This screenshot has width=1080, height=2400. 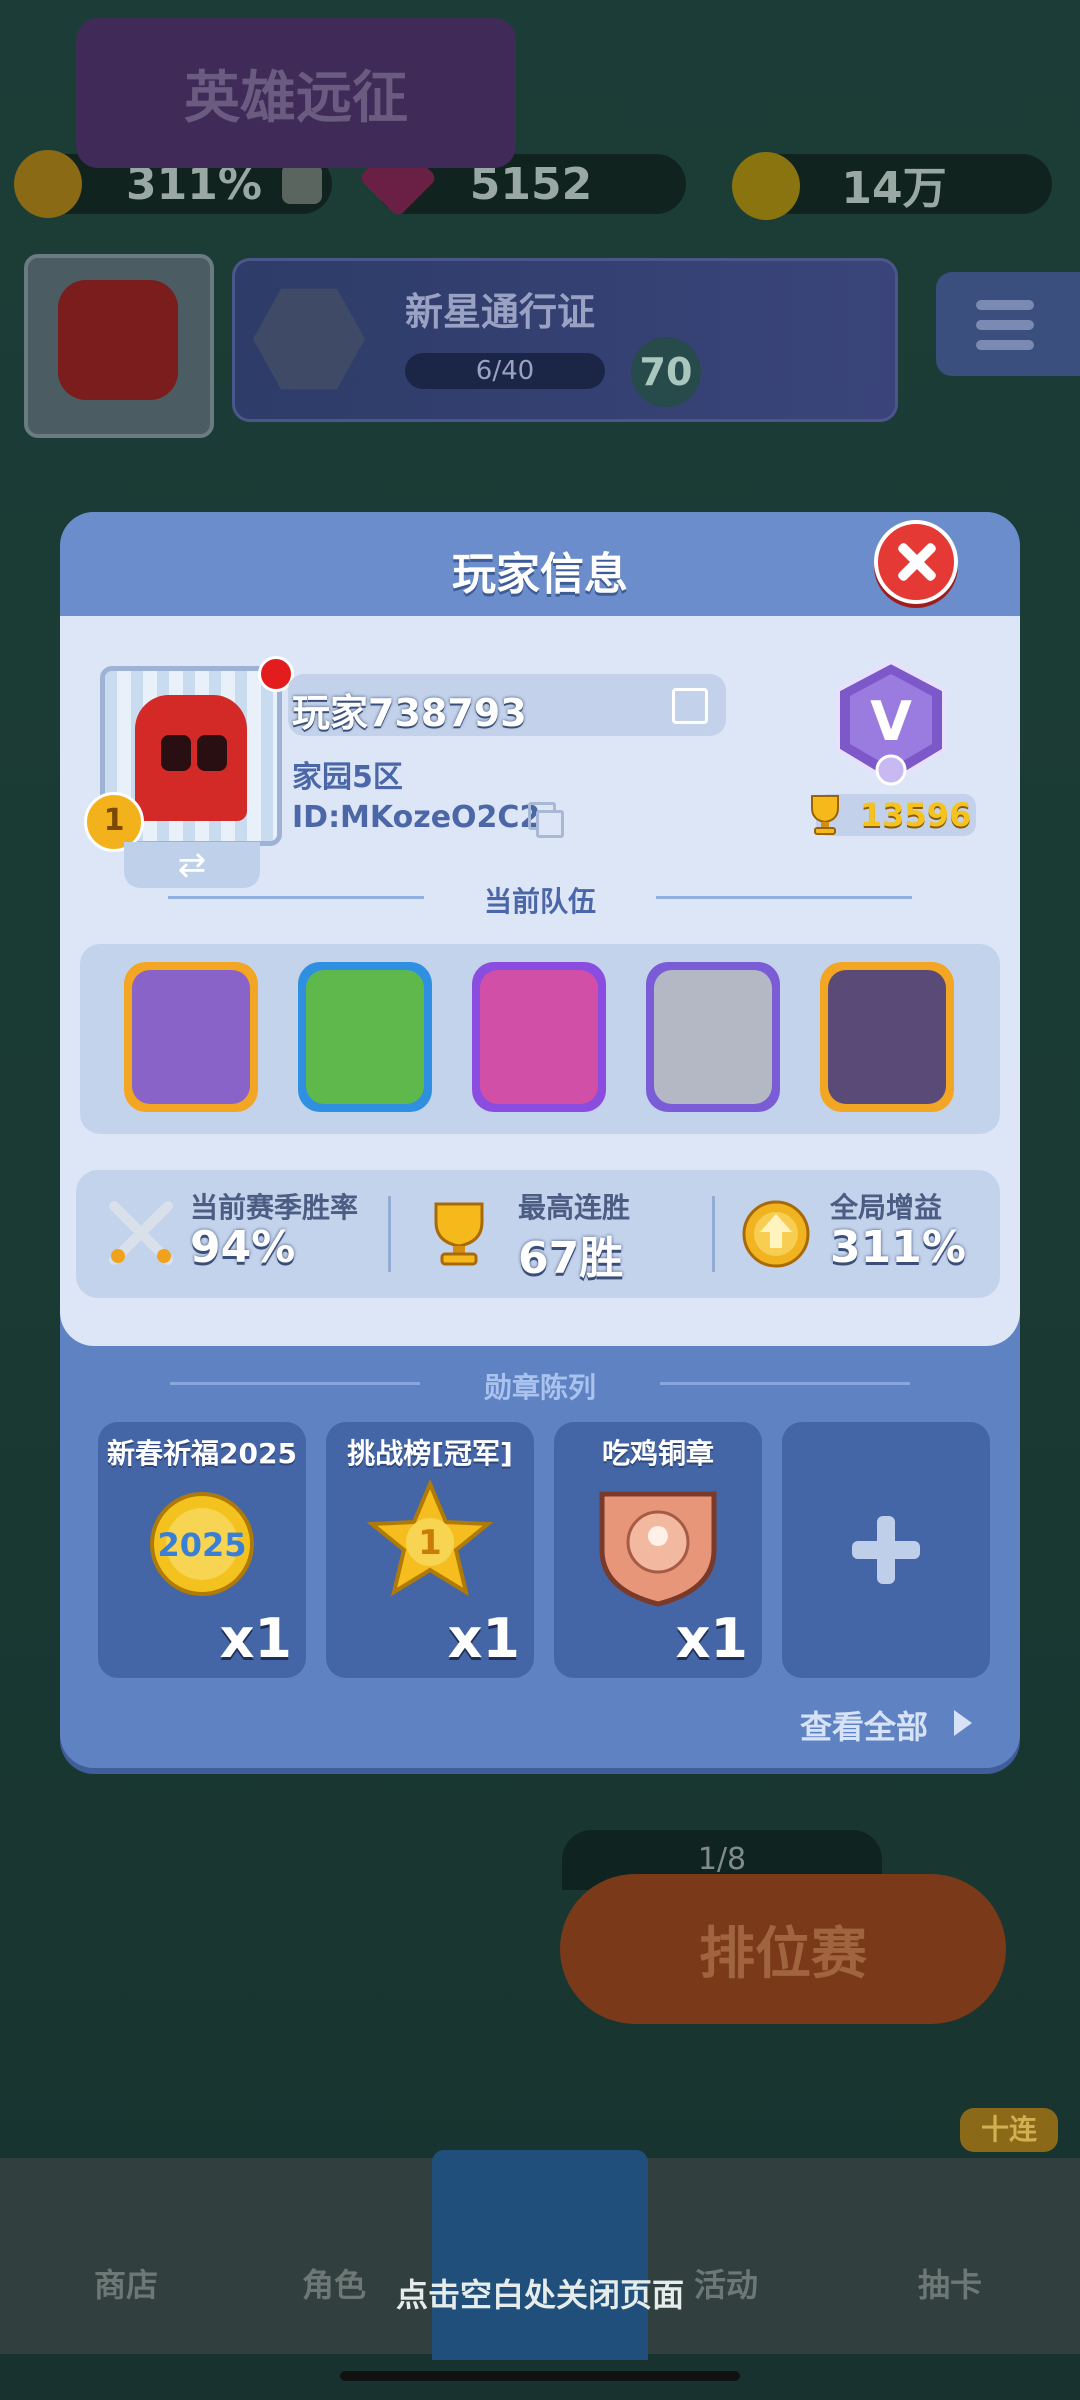 What do you see at coordinates (243, 1247) in the screenshot?
I see `stat-value-winrate: 94%` at bounding box center [243, 1247].